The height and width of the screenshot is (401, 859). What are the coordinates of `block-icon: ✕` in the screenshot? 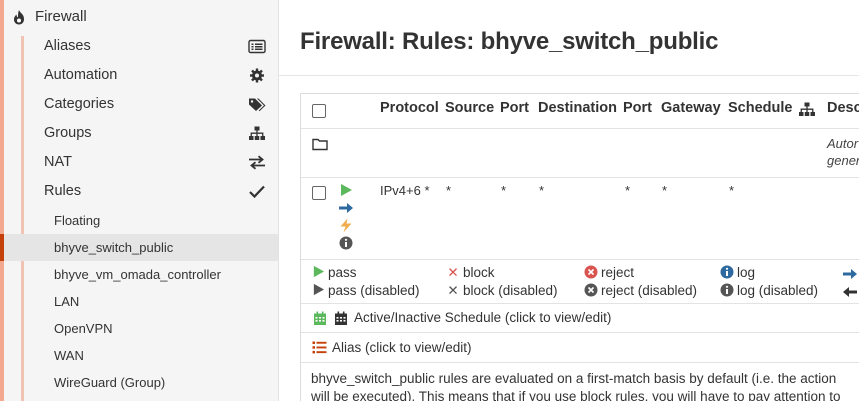 It's located at (453, 272).